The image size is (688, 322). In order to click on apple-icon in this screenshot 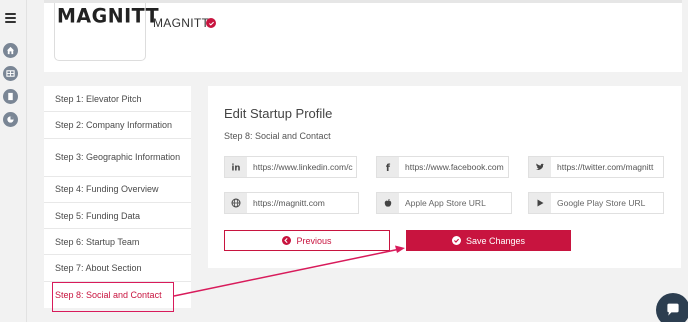, I will do `click(388, 203)`.